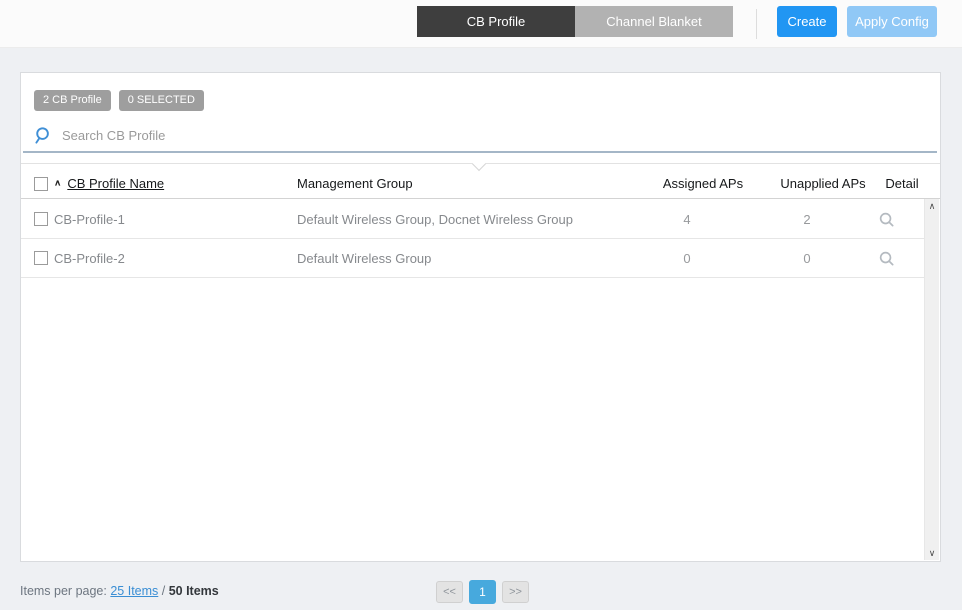 This screenshot has height=610, width=962. Describe the element at coordinates (134, 591) in the screenshot. I see `page-size-link: 25 Items` at that location.